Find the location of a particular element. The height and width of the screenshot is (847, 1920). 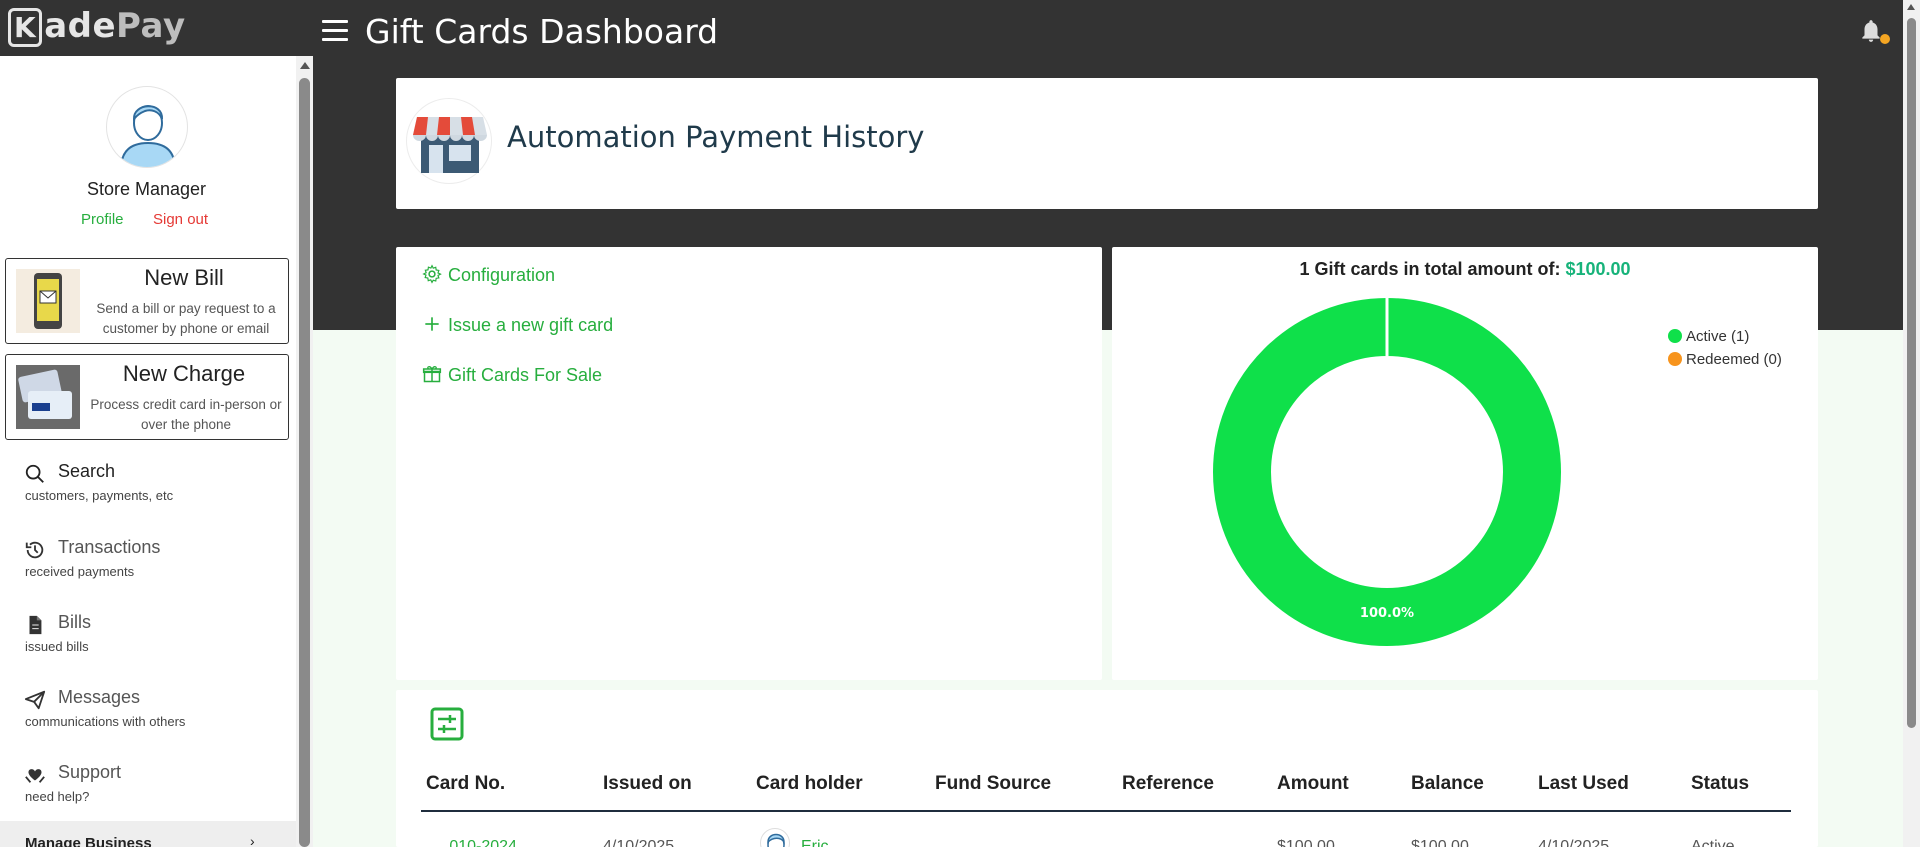

column-header-balance: Balance is located at coordinates (1447, 784).